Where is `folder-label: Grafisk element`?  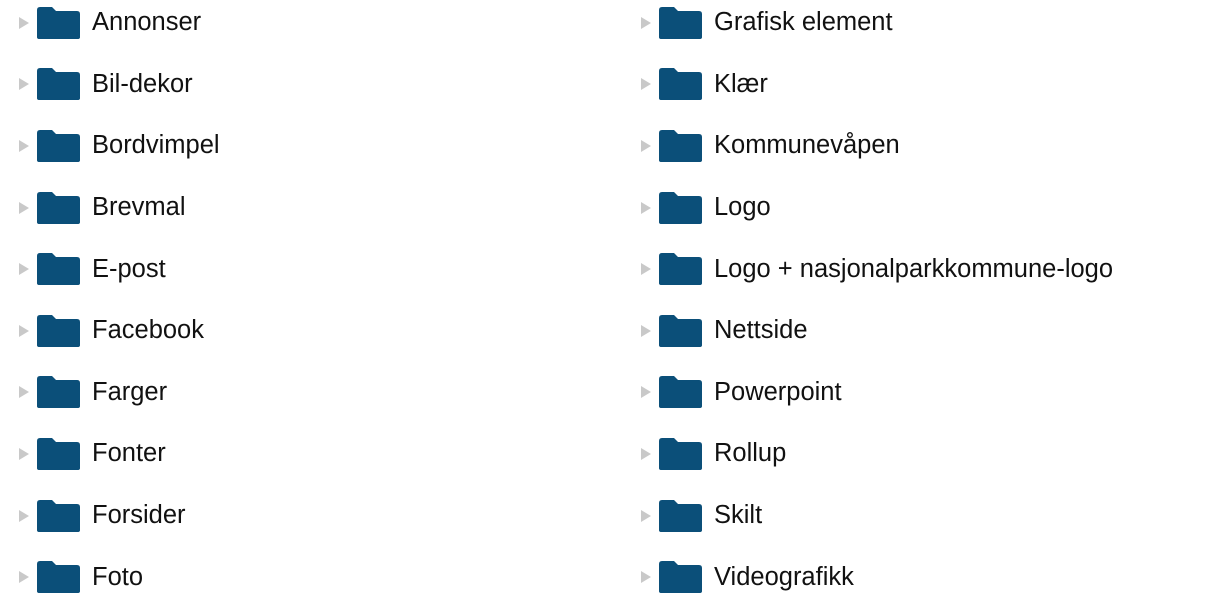
folder-label: Grafisk element is located at coordinates (803, 22).